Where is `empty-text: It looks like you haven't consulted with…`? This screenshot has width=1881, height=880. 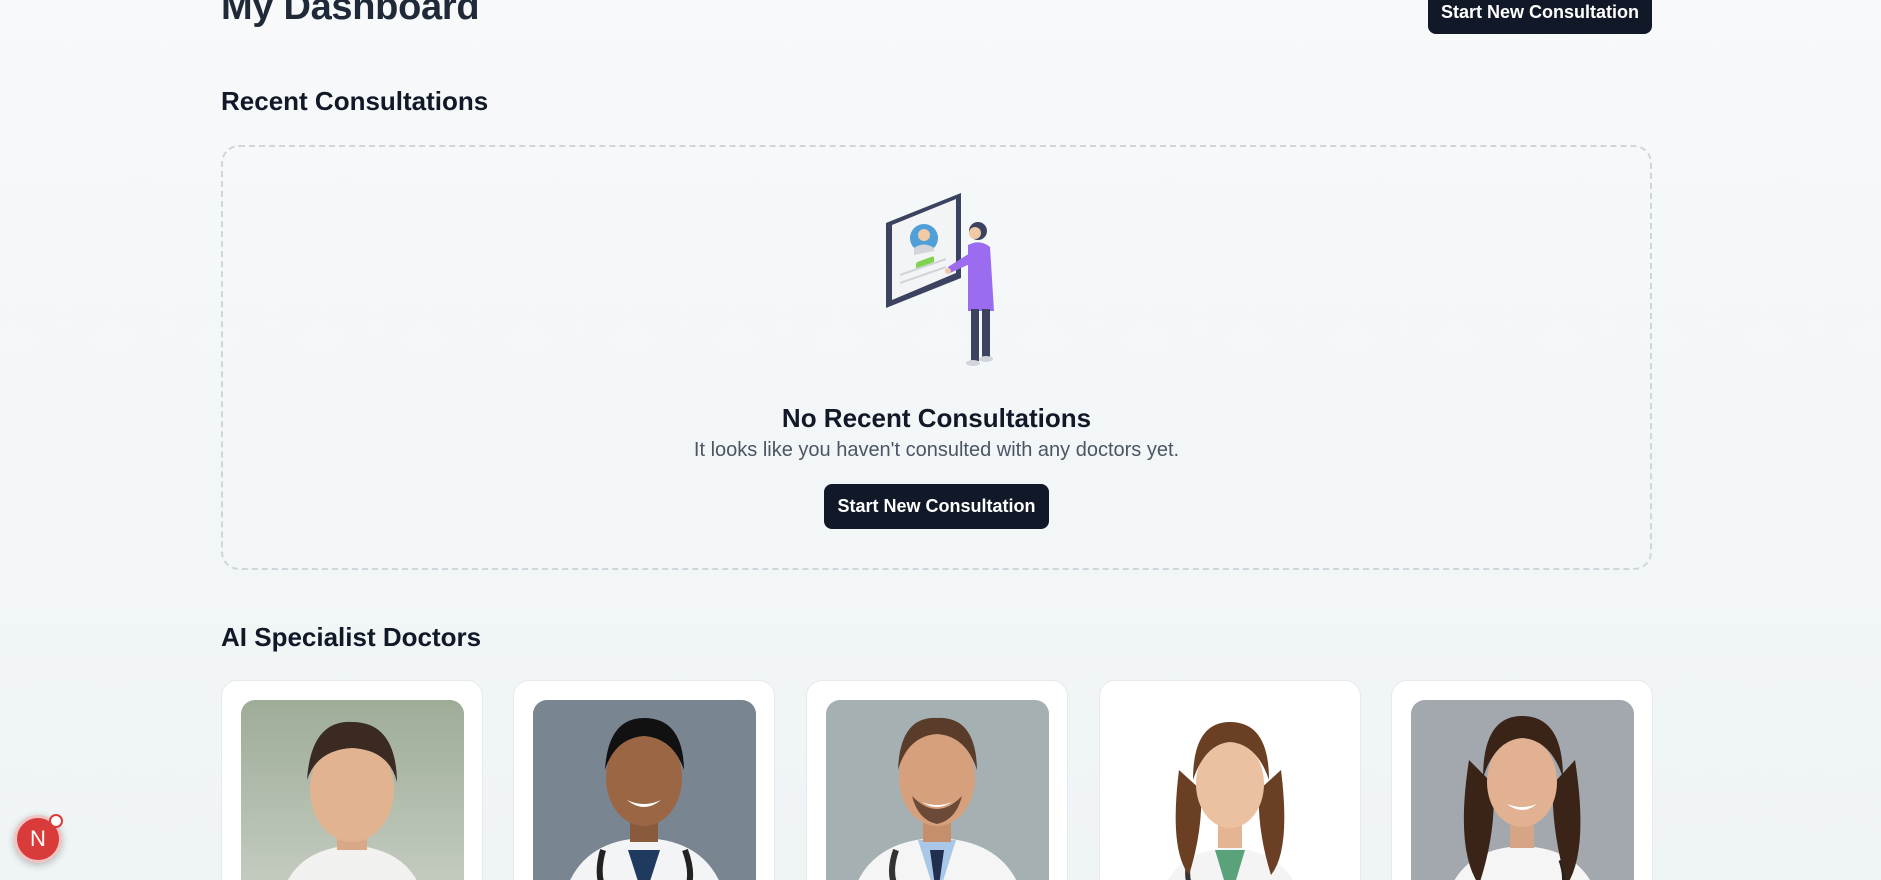 empty-text: It looks like you haven't consulted with… is located at coordinates (936, 450).